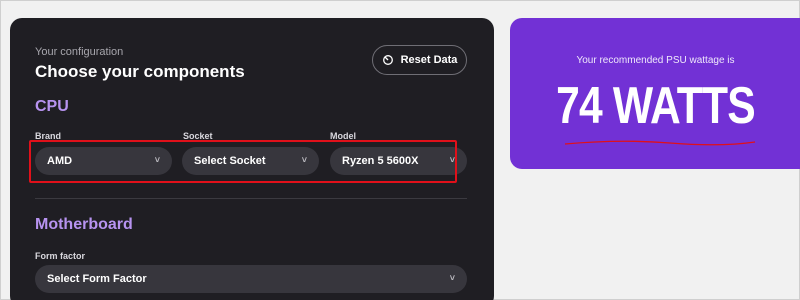  I want to click on model-select: Ryzen 5 5600X ˅, so click(398, 161).